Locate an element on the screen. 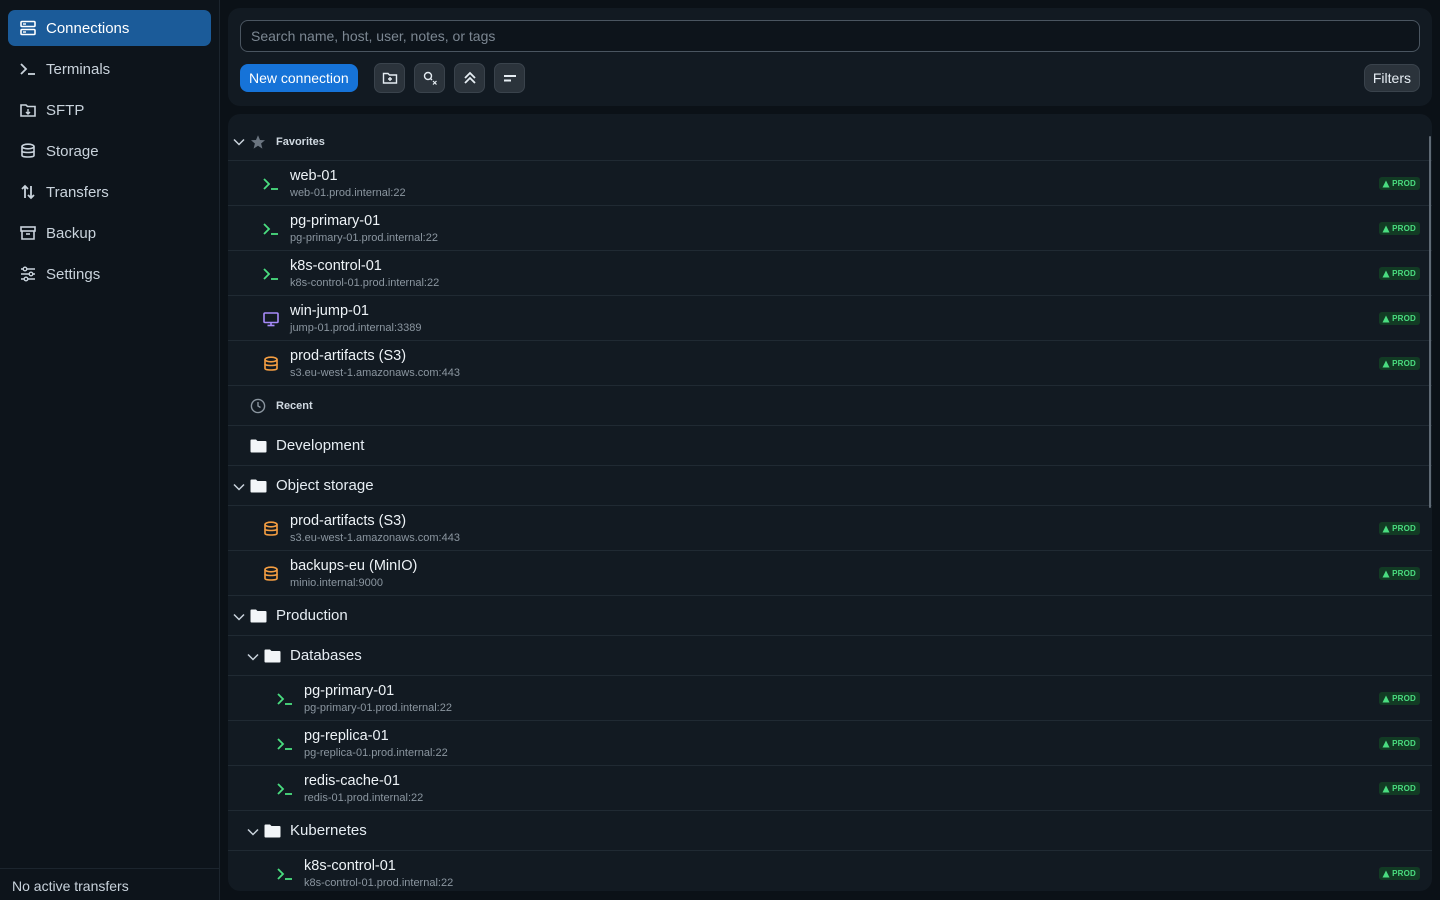  sidebar-item-connections: Connections is located at coordinates (109, 28).